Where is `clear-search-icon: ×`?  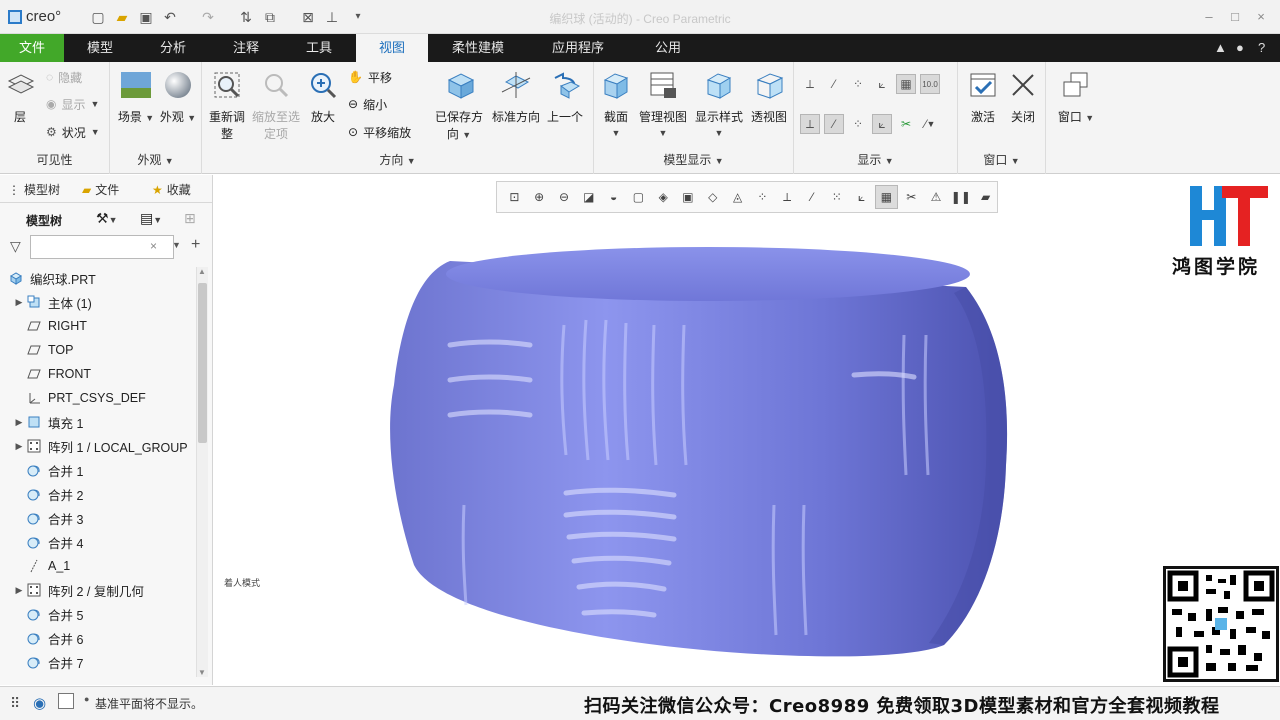 clear-search-icon: × is located at coordinates (153, 246).